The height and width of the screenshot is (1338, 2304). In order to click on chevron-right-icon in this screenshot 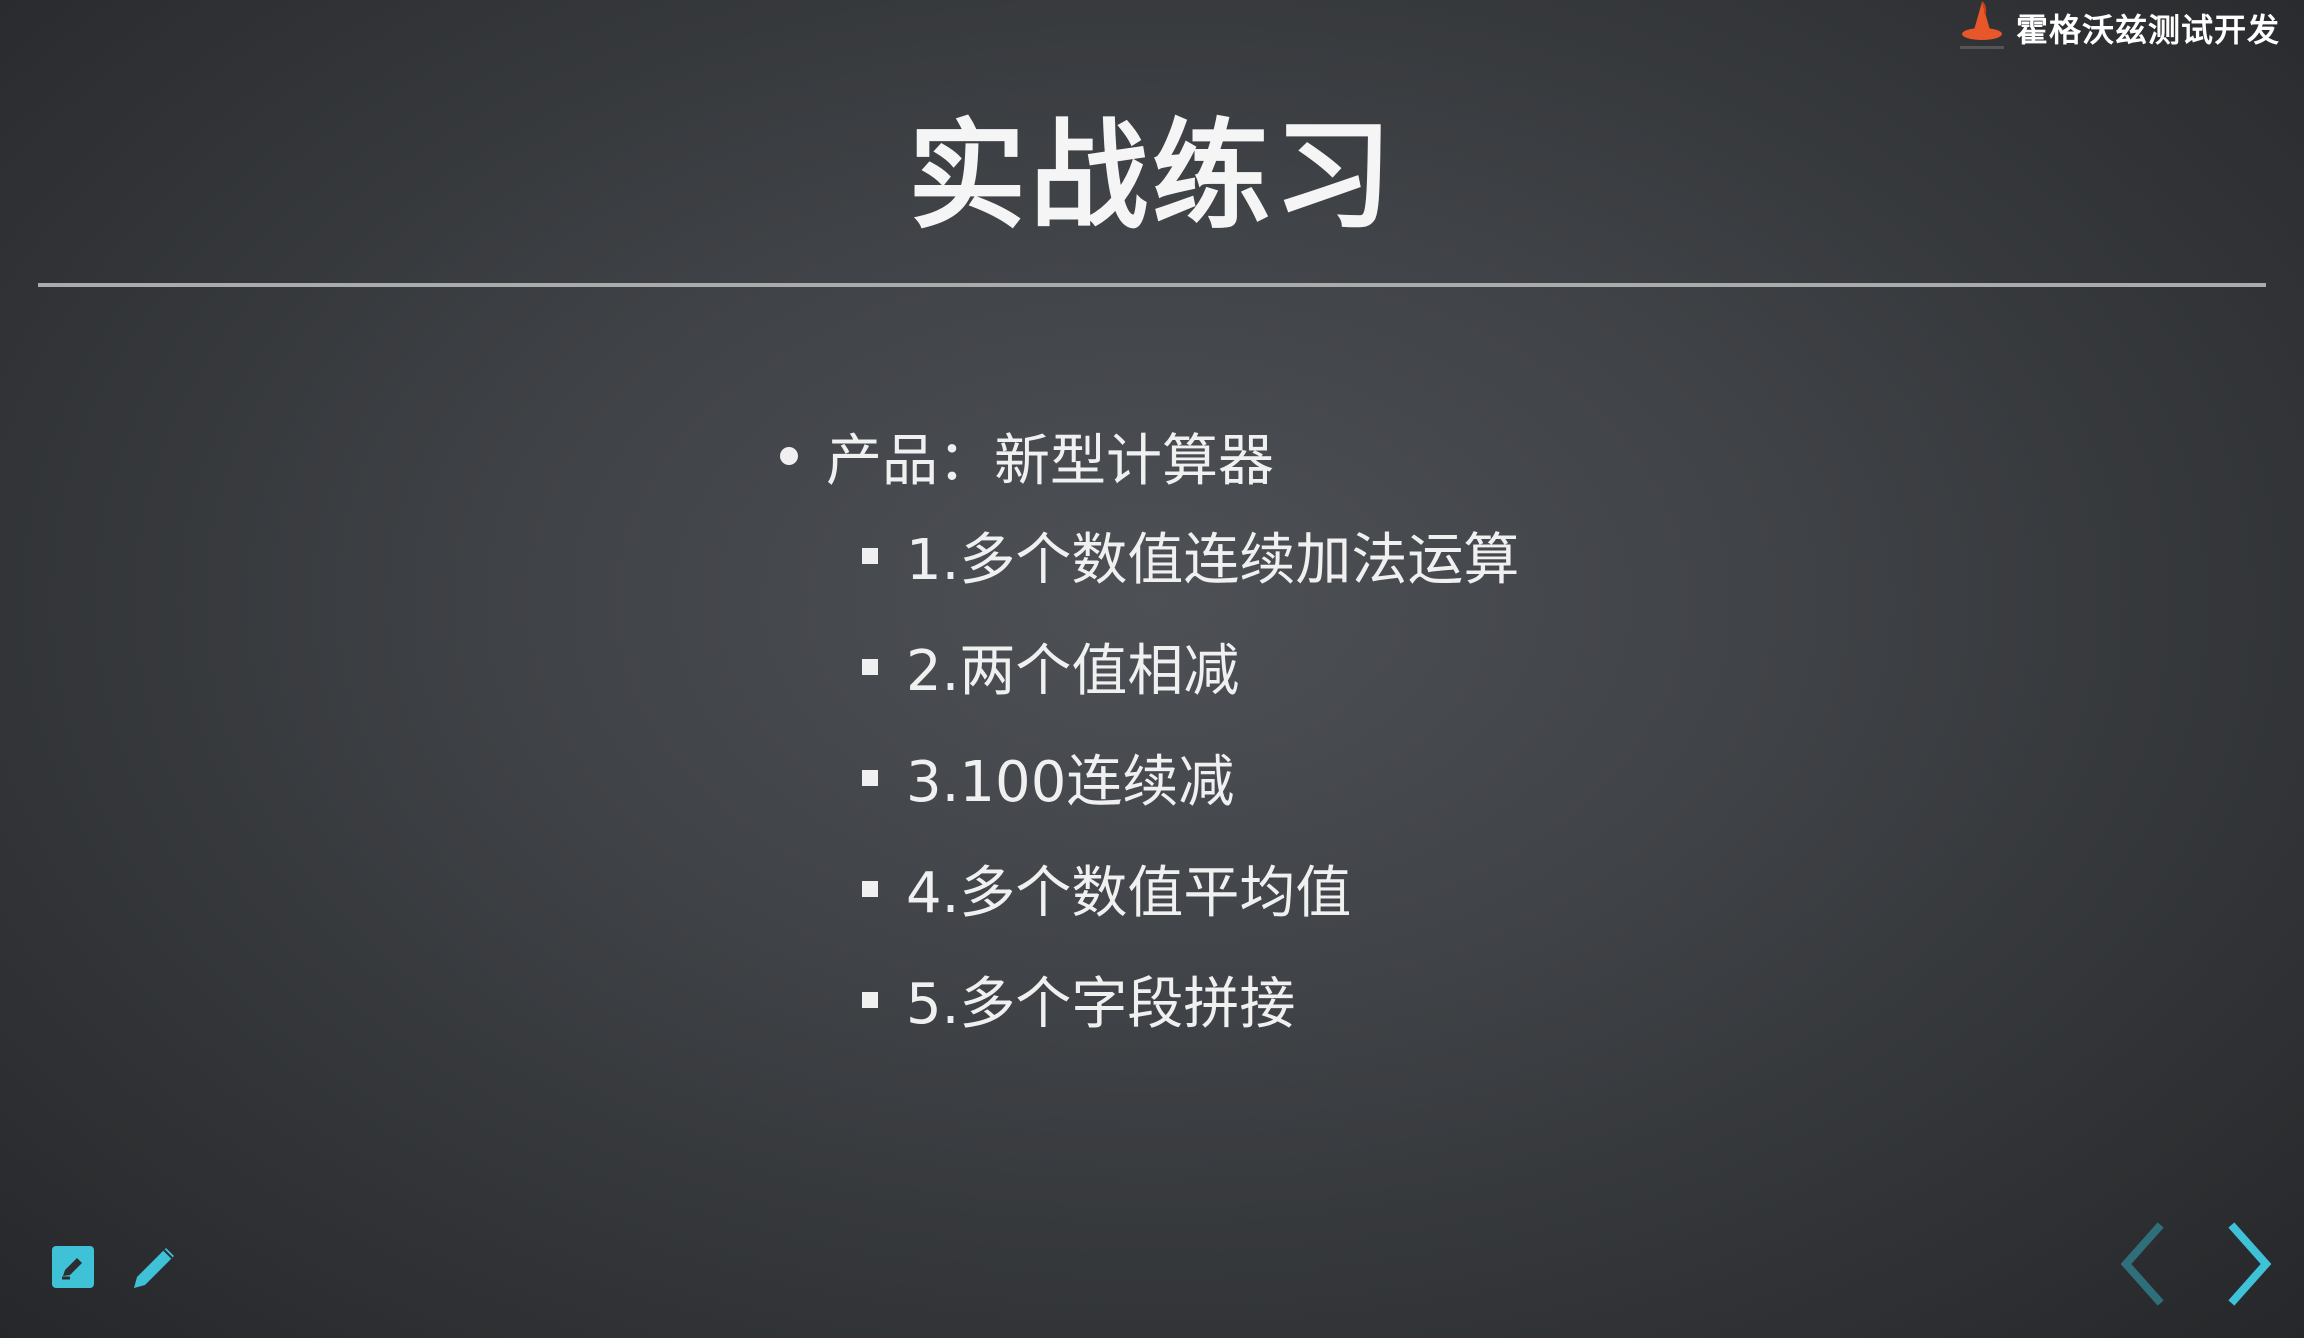, I will do `click(2250, 1264)`.